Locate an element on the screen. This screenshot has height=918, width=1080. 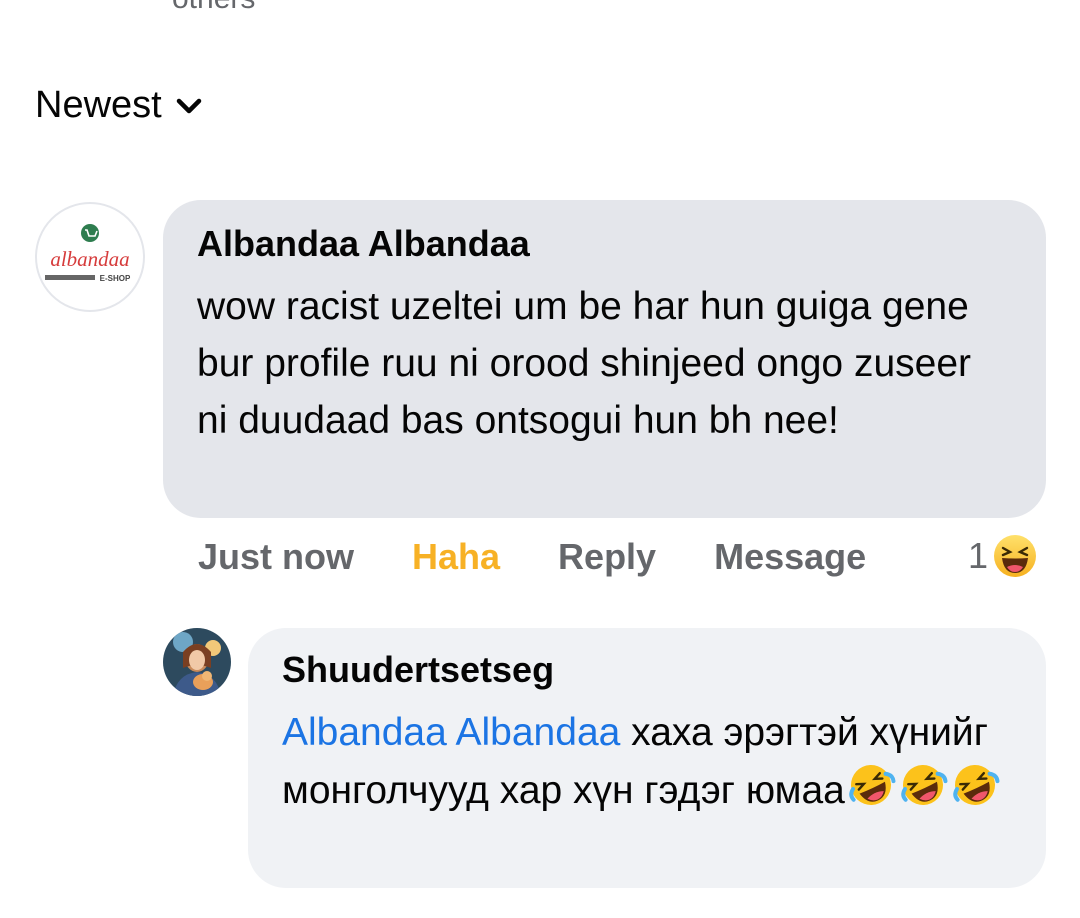
svg-text: albandaa is located at coordinates (89, 259).